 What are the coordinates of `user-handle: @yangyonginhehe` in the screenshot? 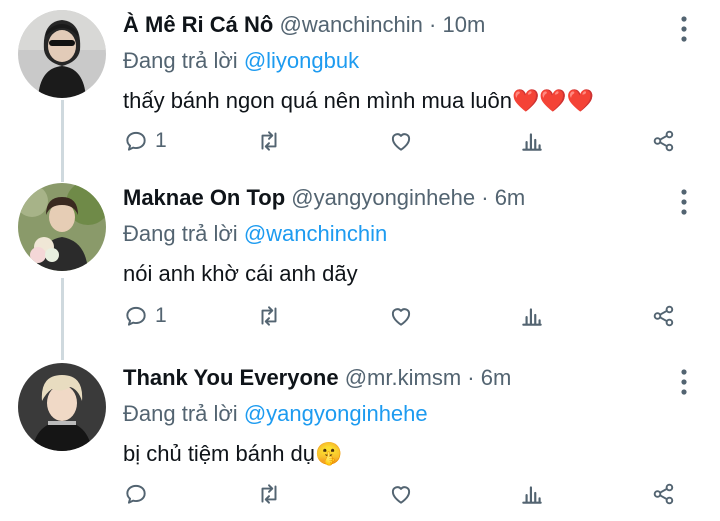 It's located at (383, 197).